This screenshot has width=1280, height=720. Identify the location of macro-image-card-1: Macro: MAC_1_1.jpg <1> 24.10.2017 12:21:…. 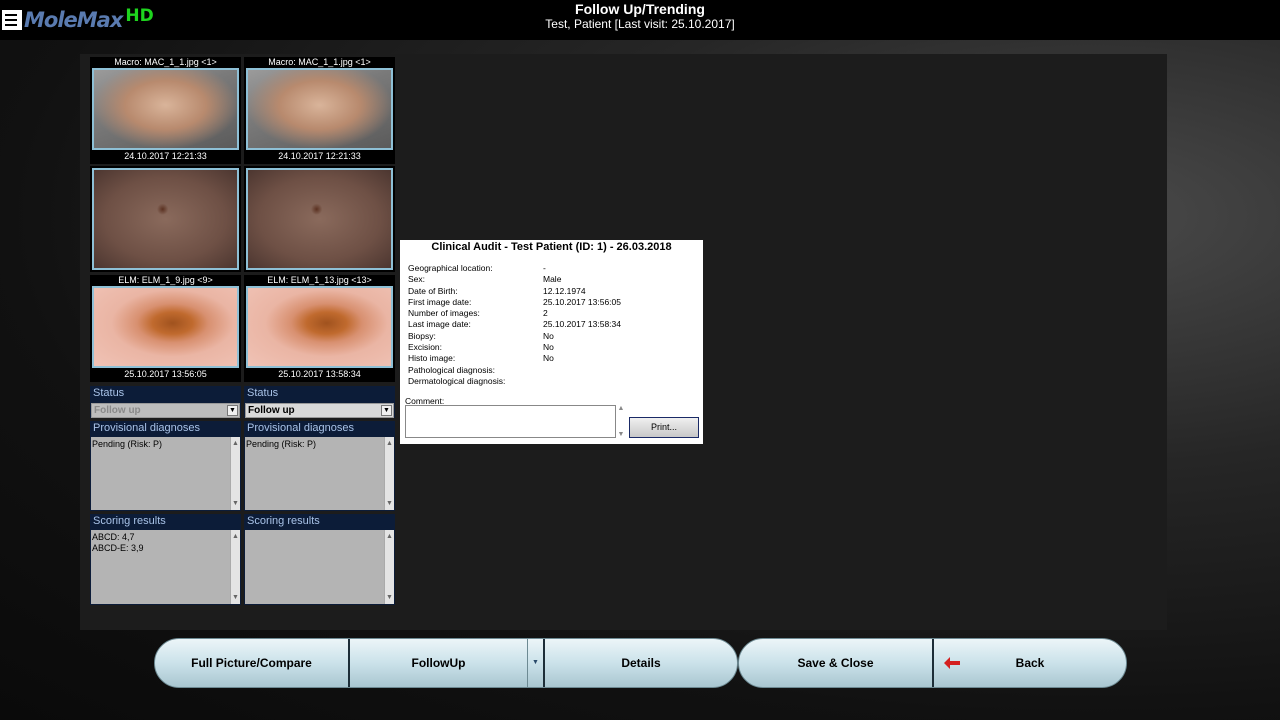
(165, 110).